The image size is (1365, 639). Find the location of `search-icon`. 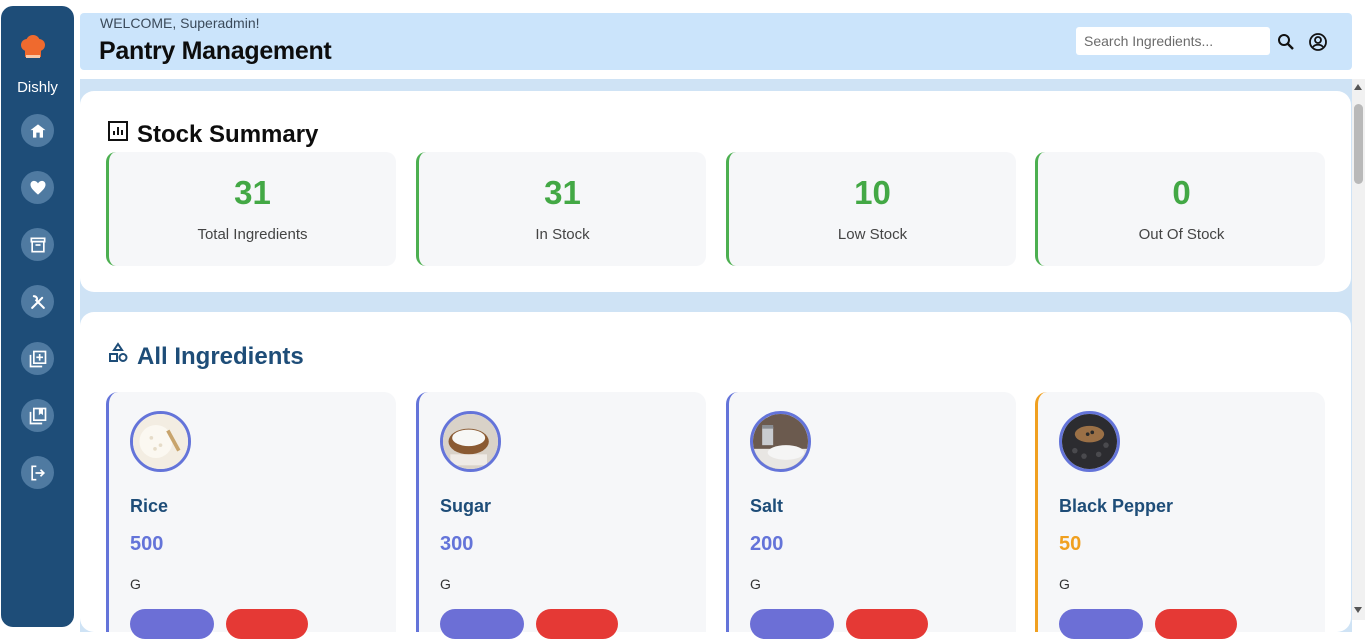

search-icon is located at coordinates (1286, 42).